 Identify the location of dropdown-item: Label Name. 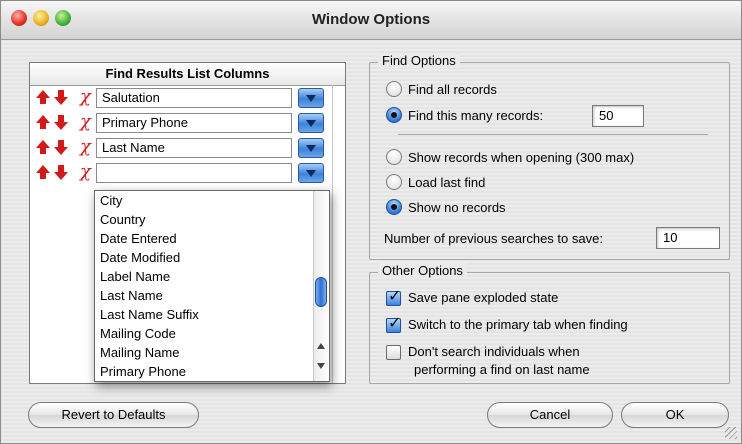
(135, 276).